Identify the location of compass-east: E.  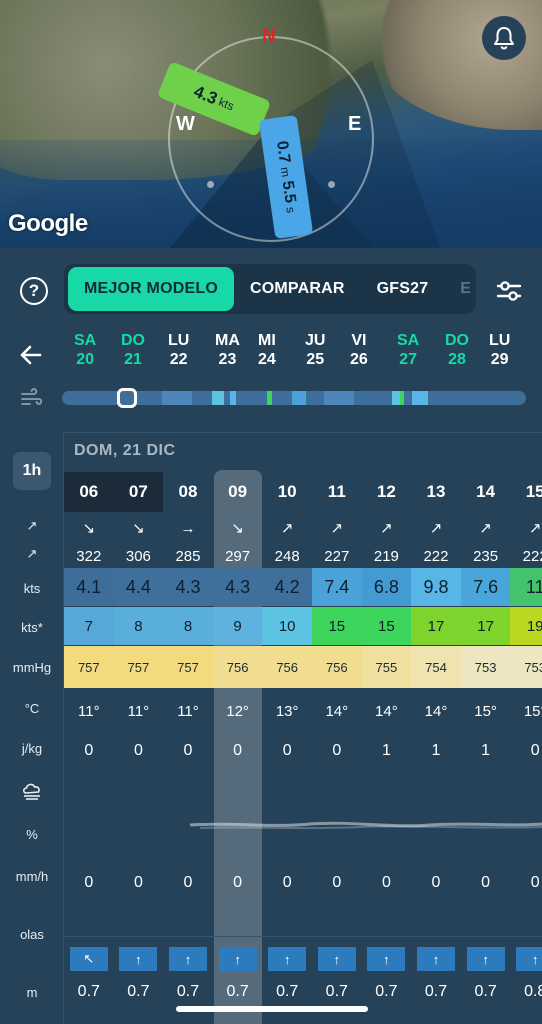
(355, 124).